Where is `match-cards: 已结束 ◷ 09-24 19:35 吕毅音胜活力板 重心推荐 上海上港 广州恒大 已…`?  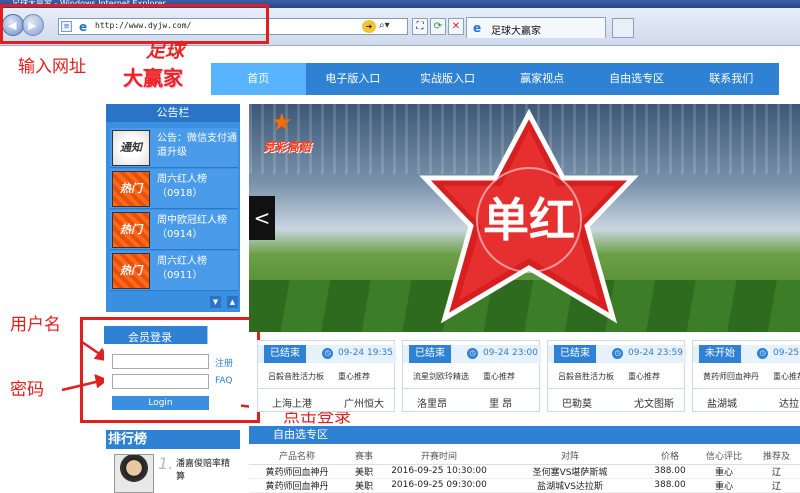 match-cards: 已结束 ◷ 09-24 19:35 吕毅音胜活力板 重心推荐 上海上港 广州恒大 已… is located at coordinates (524, 376).